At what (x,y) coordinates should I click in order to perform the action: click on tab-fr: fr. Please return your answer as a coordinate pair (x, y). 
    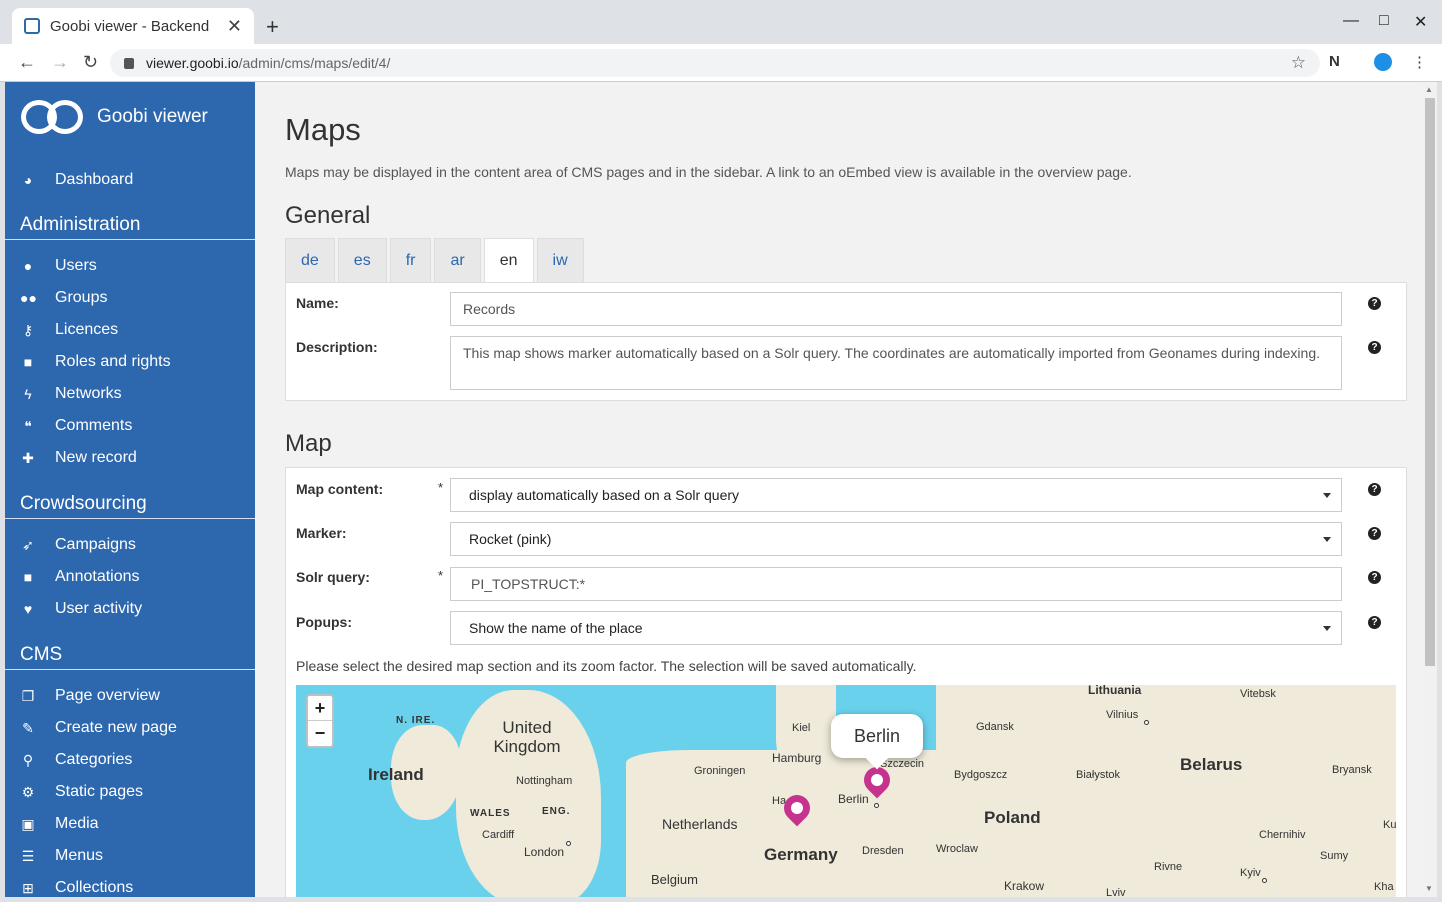
    Looking at the image, I should click on (410, 260).